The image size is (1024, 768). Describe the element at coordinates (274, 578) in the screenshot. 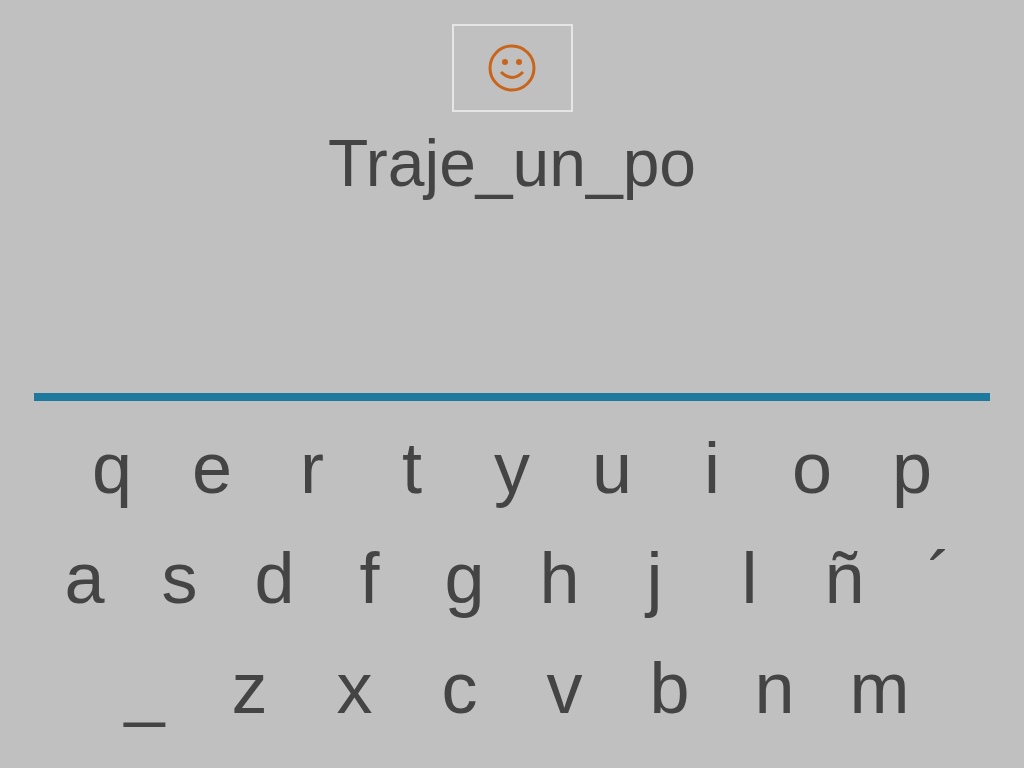

I see `key: d` at that location.